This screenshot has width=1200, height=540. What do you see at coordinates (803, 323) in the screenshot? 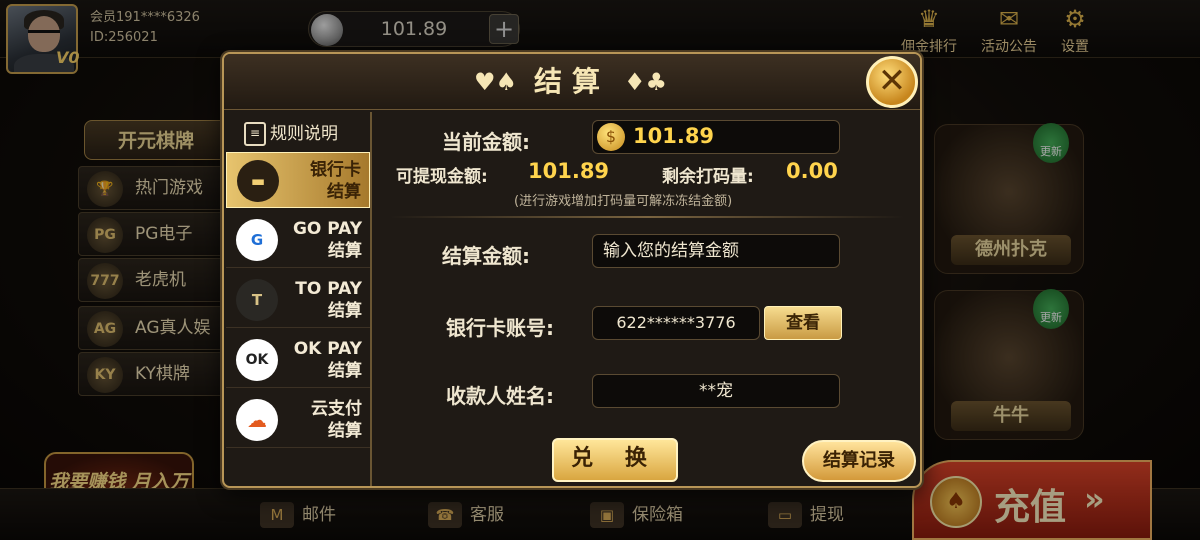
I see `view-card-button: 查看` at bounding box center [803, 323].